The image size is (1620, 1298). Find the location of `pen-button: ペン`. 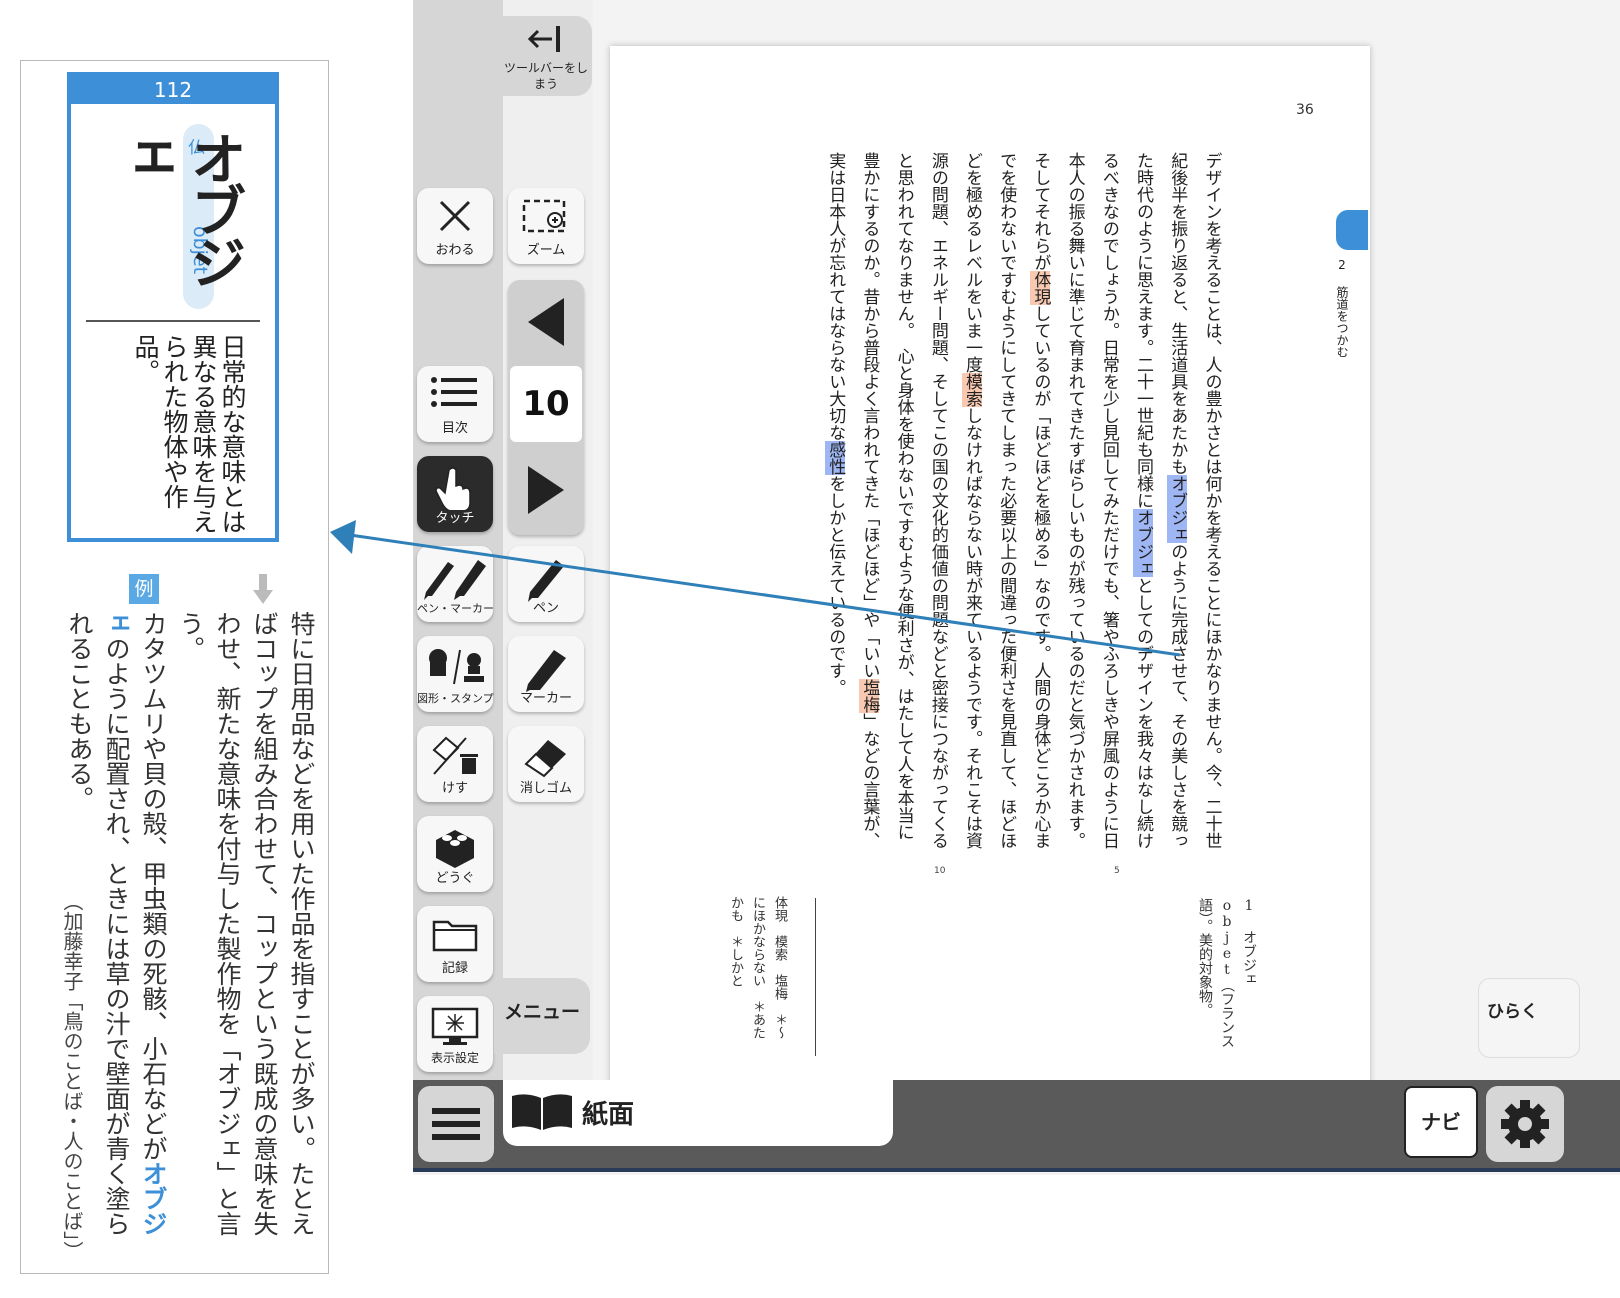

pen-button: ペン is located at coordinates (546, 584).